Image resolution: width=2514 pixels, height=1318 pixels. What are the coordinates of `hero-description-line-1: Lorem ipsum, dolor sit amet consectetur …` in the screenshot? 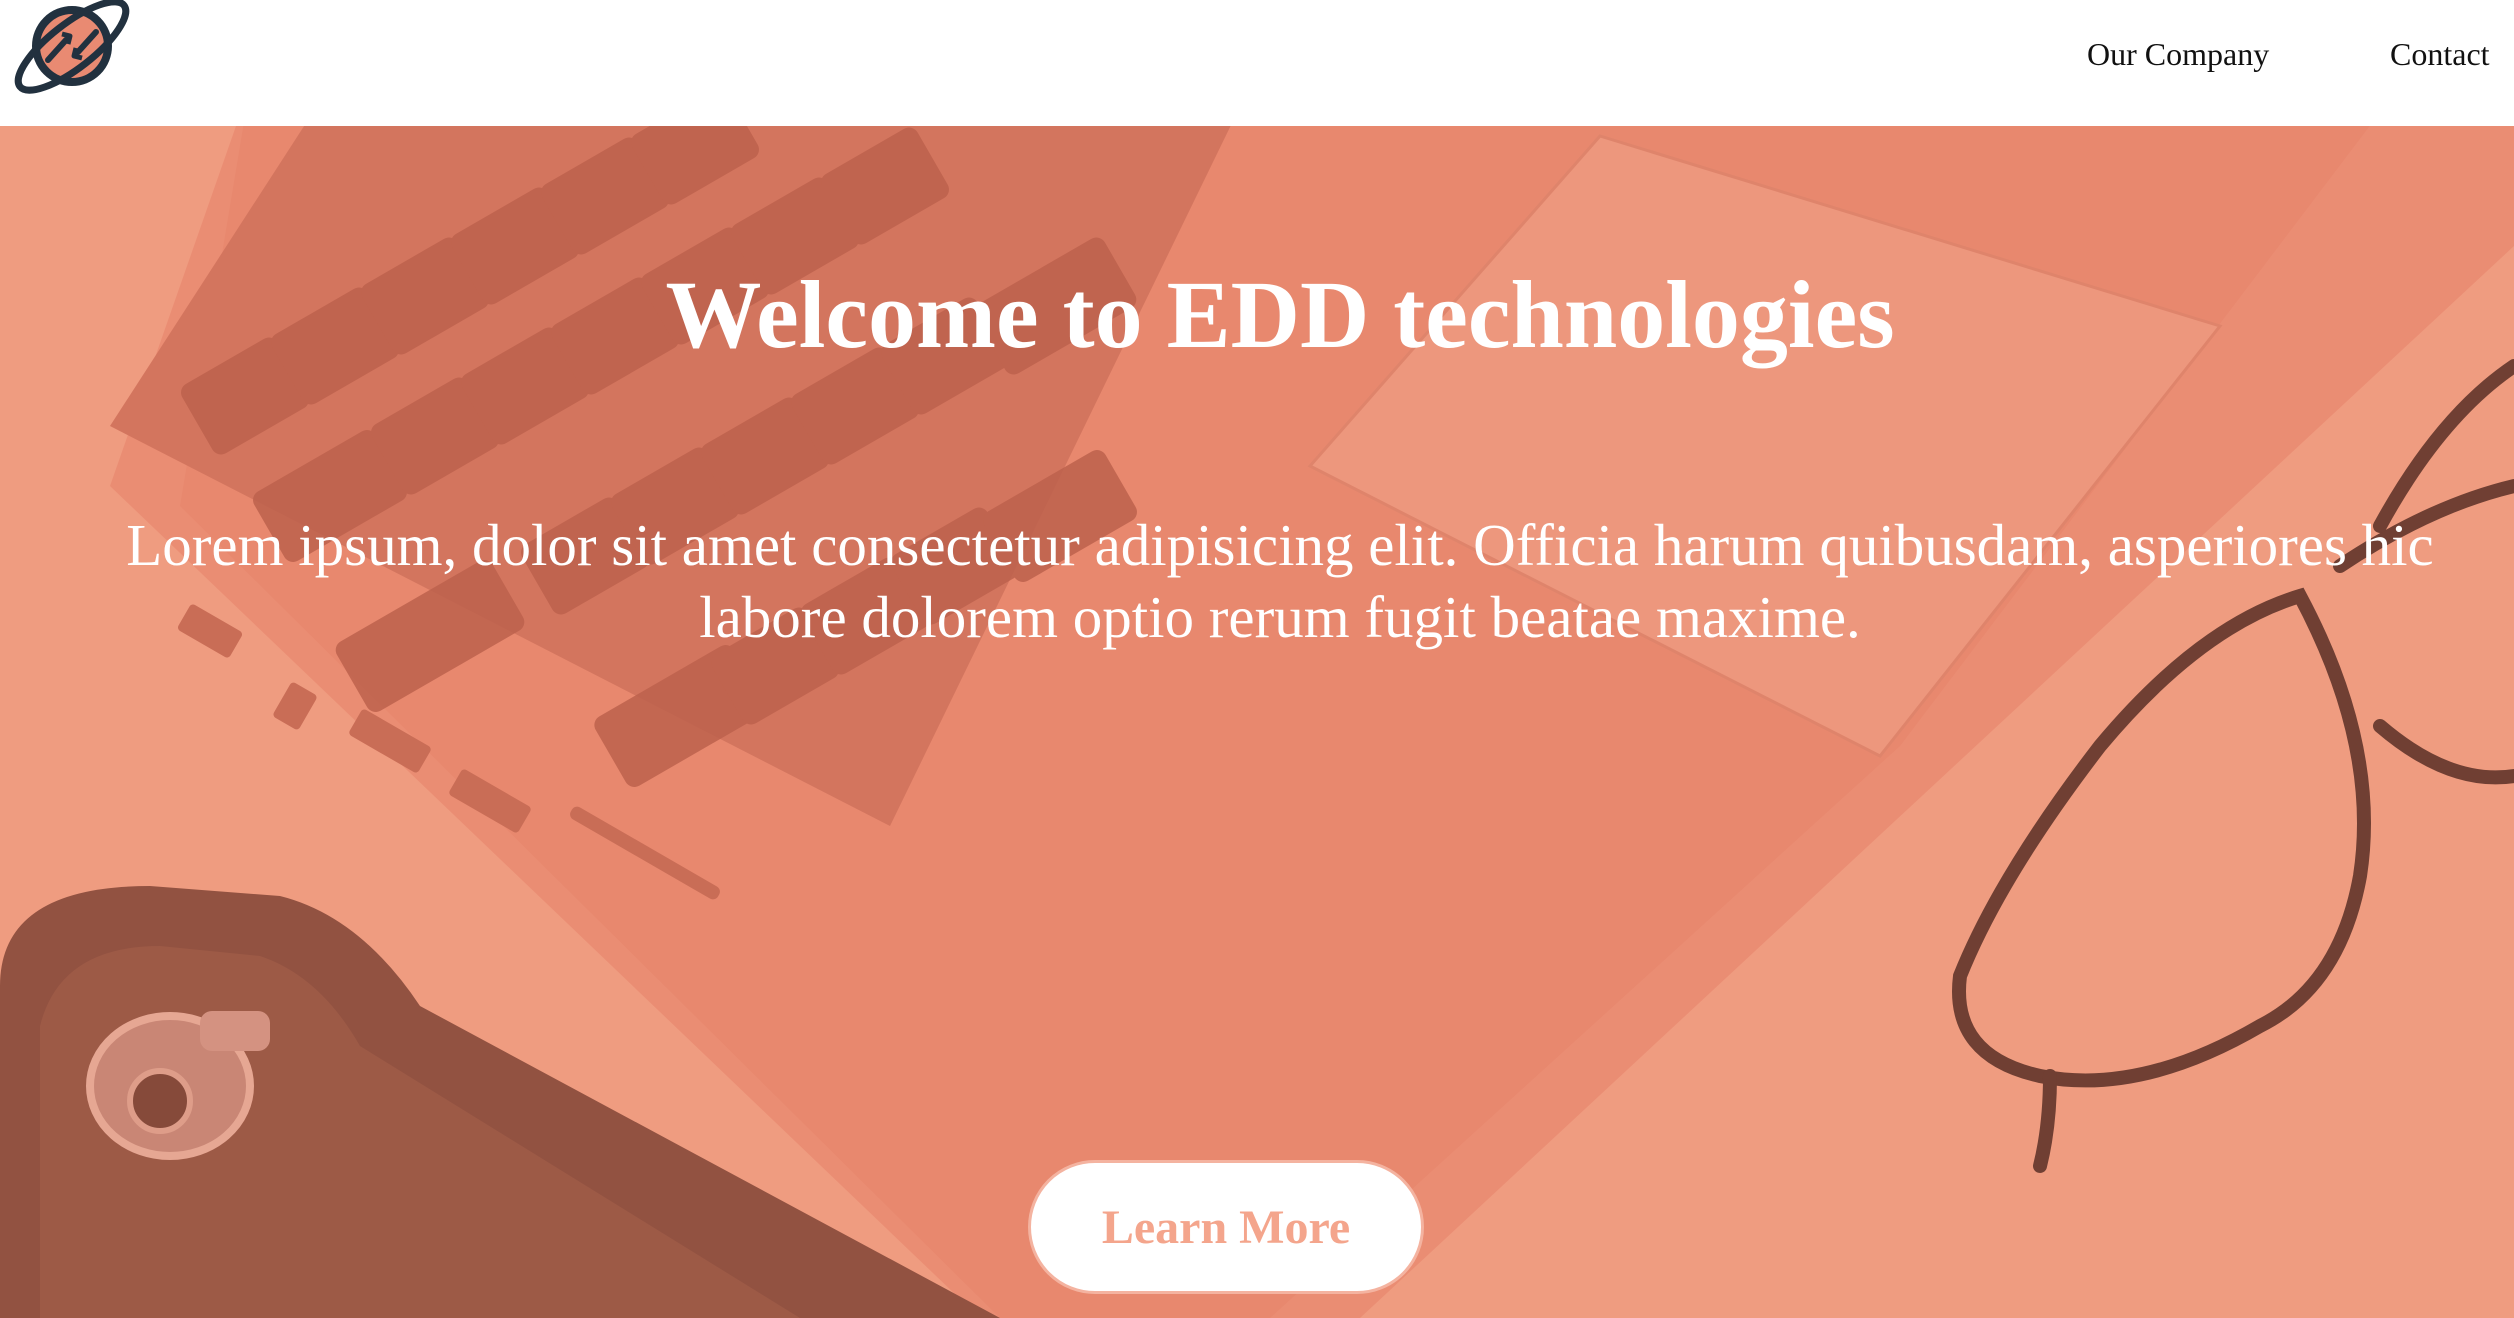 It's located at (1280, 545).